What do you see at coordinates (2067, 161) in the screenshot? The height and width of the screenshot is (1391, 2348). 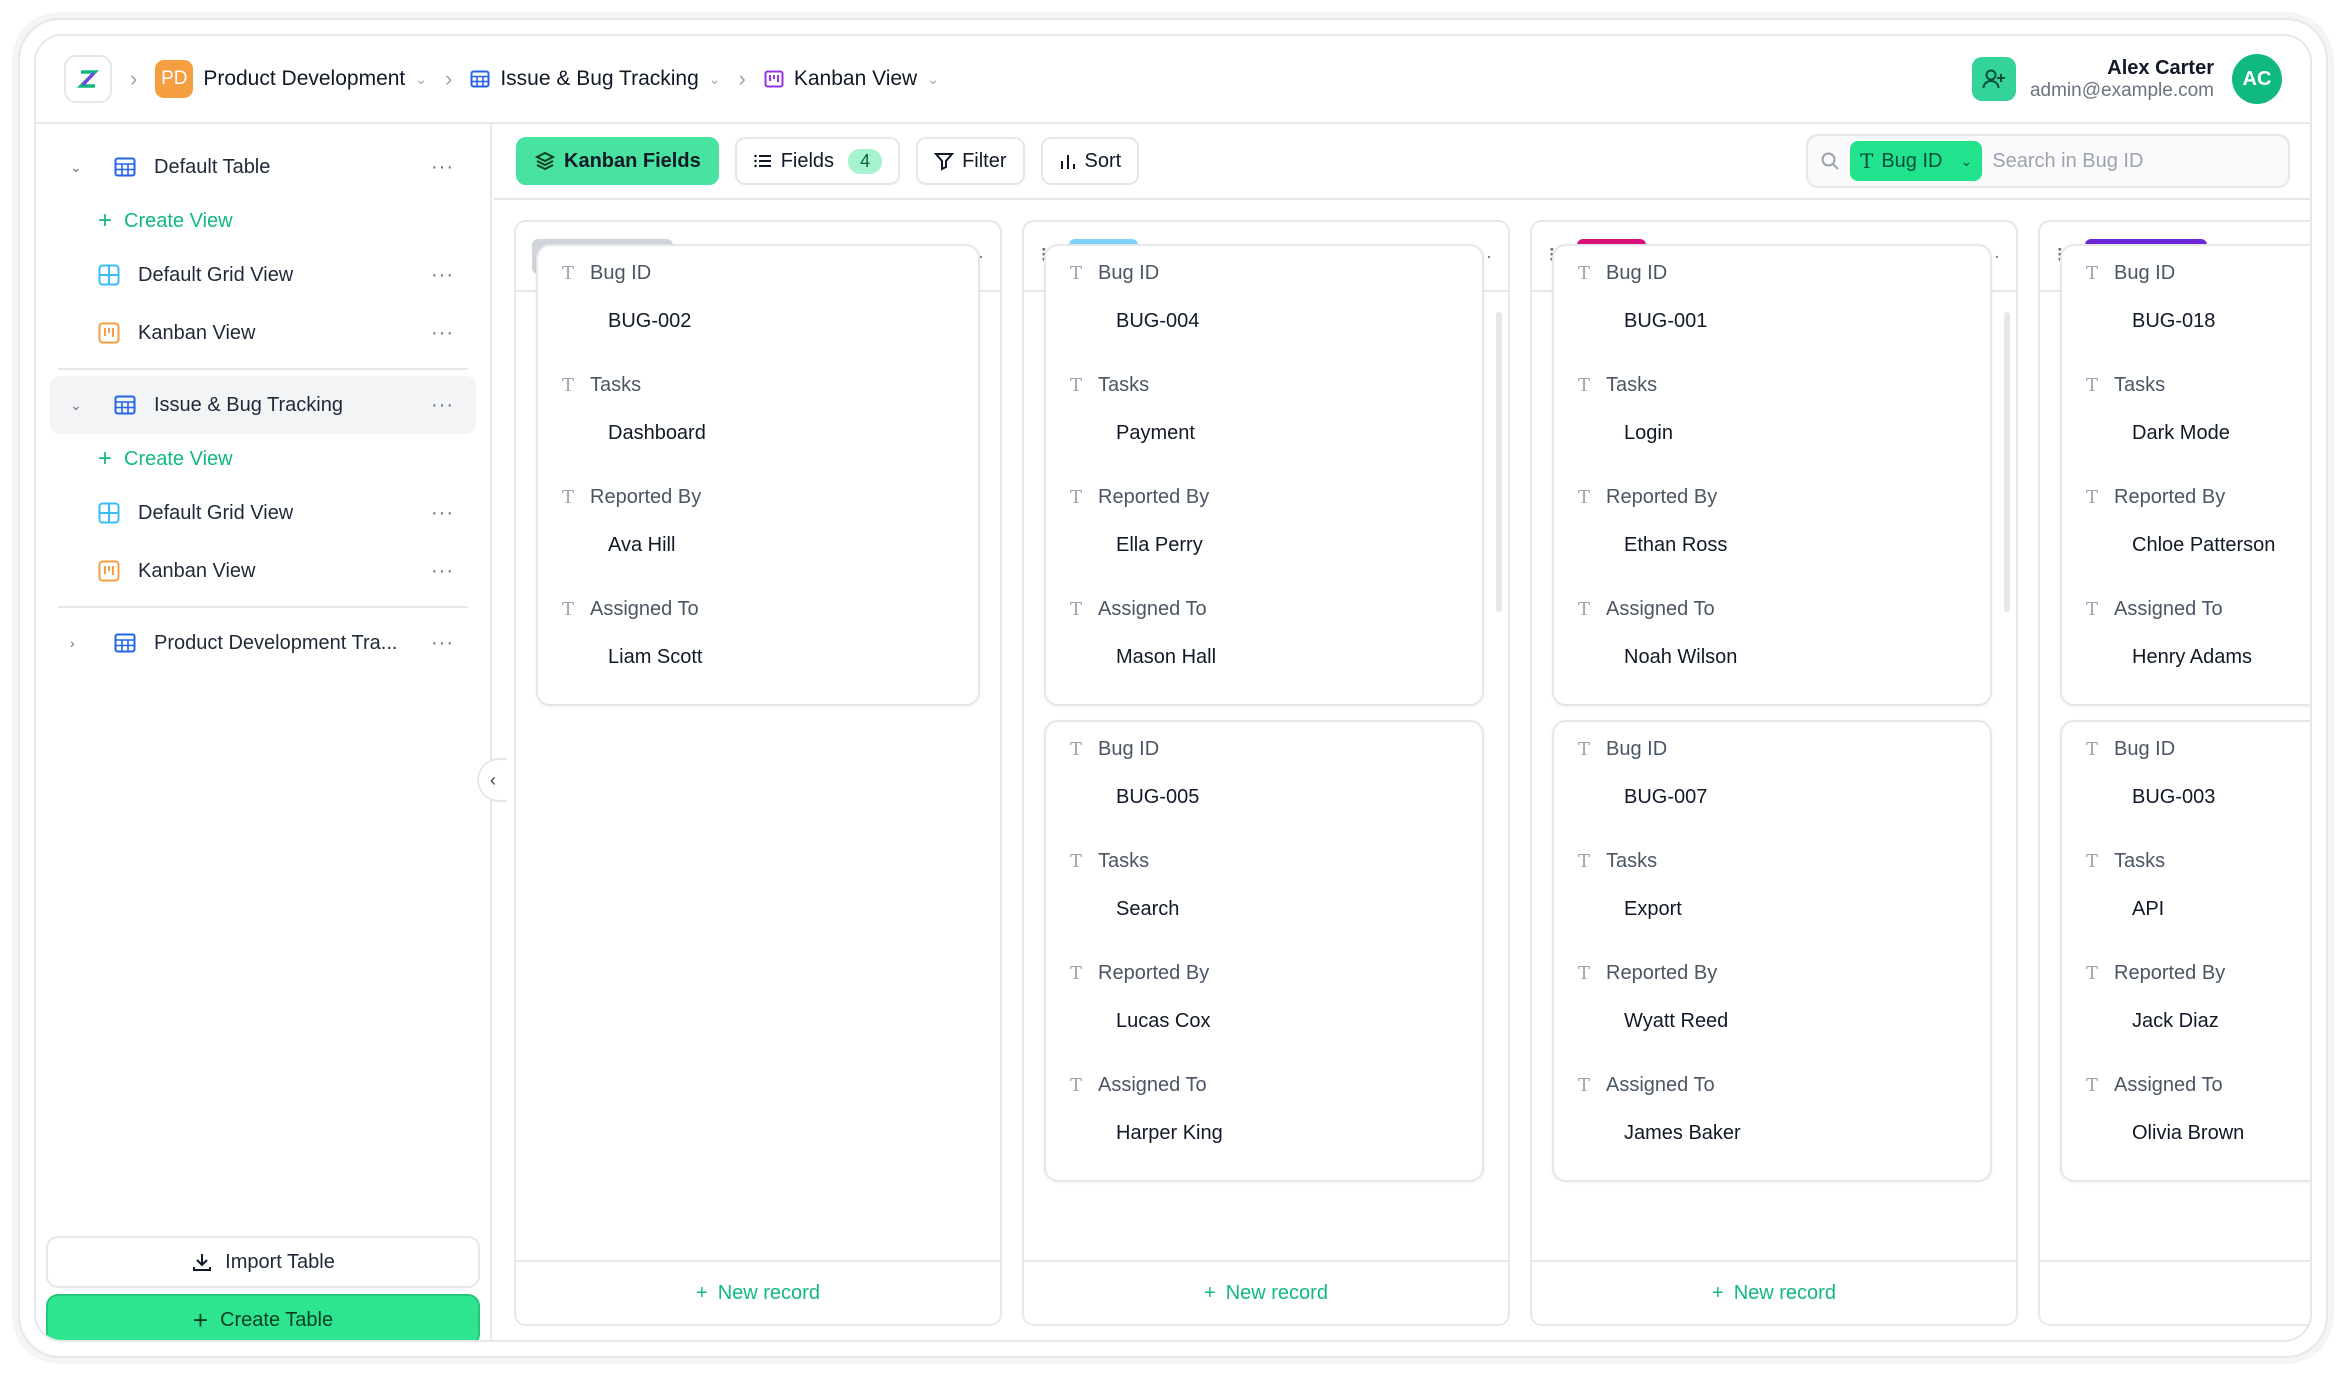 I see `search-input: Search in Bug ID` at bounding box center [2067, 161].